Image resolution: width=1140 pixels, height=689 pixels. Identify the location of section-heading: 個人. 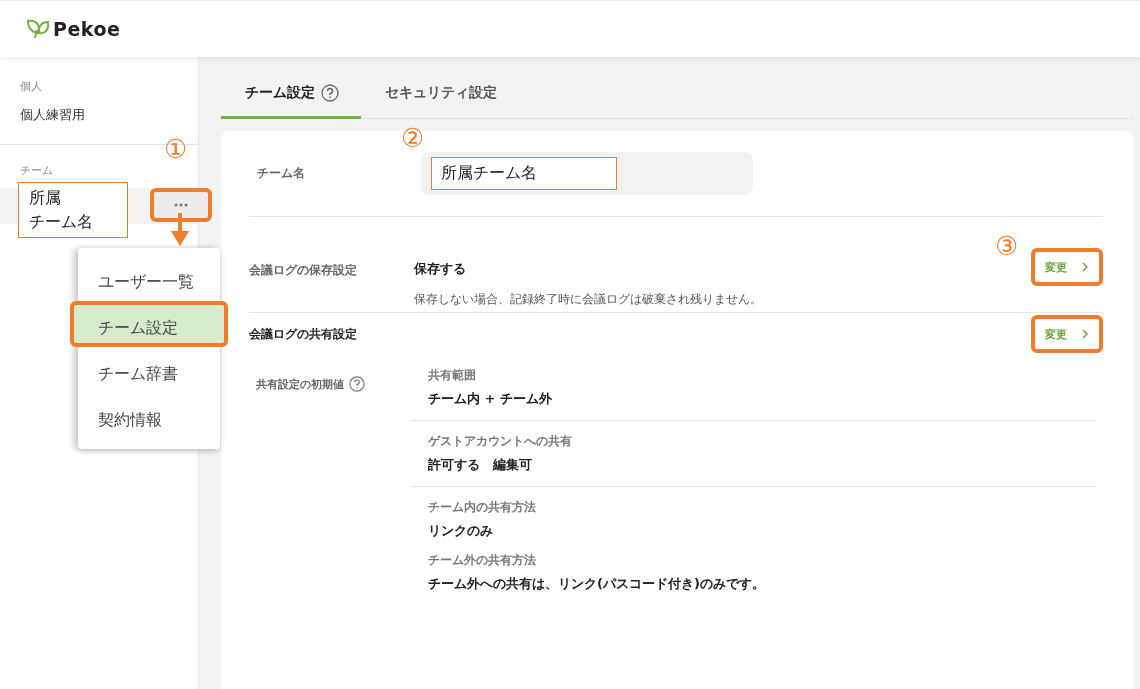
(31, 86).